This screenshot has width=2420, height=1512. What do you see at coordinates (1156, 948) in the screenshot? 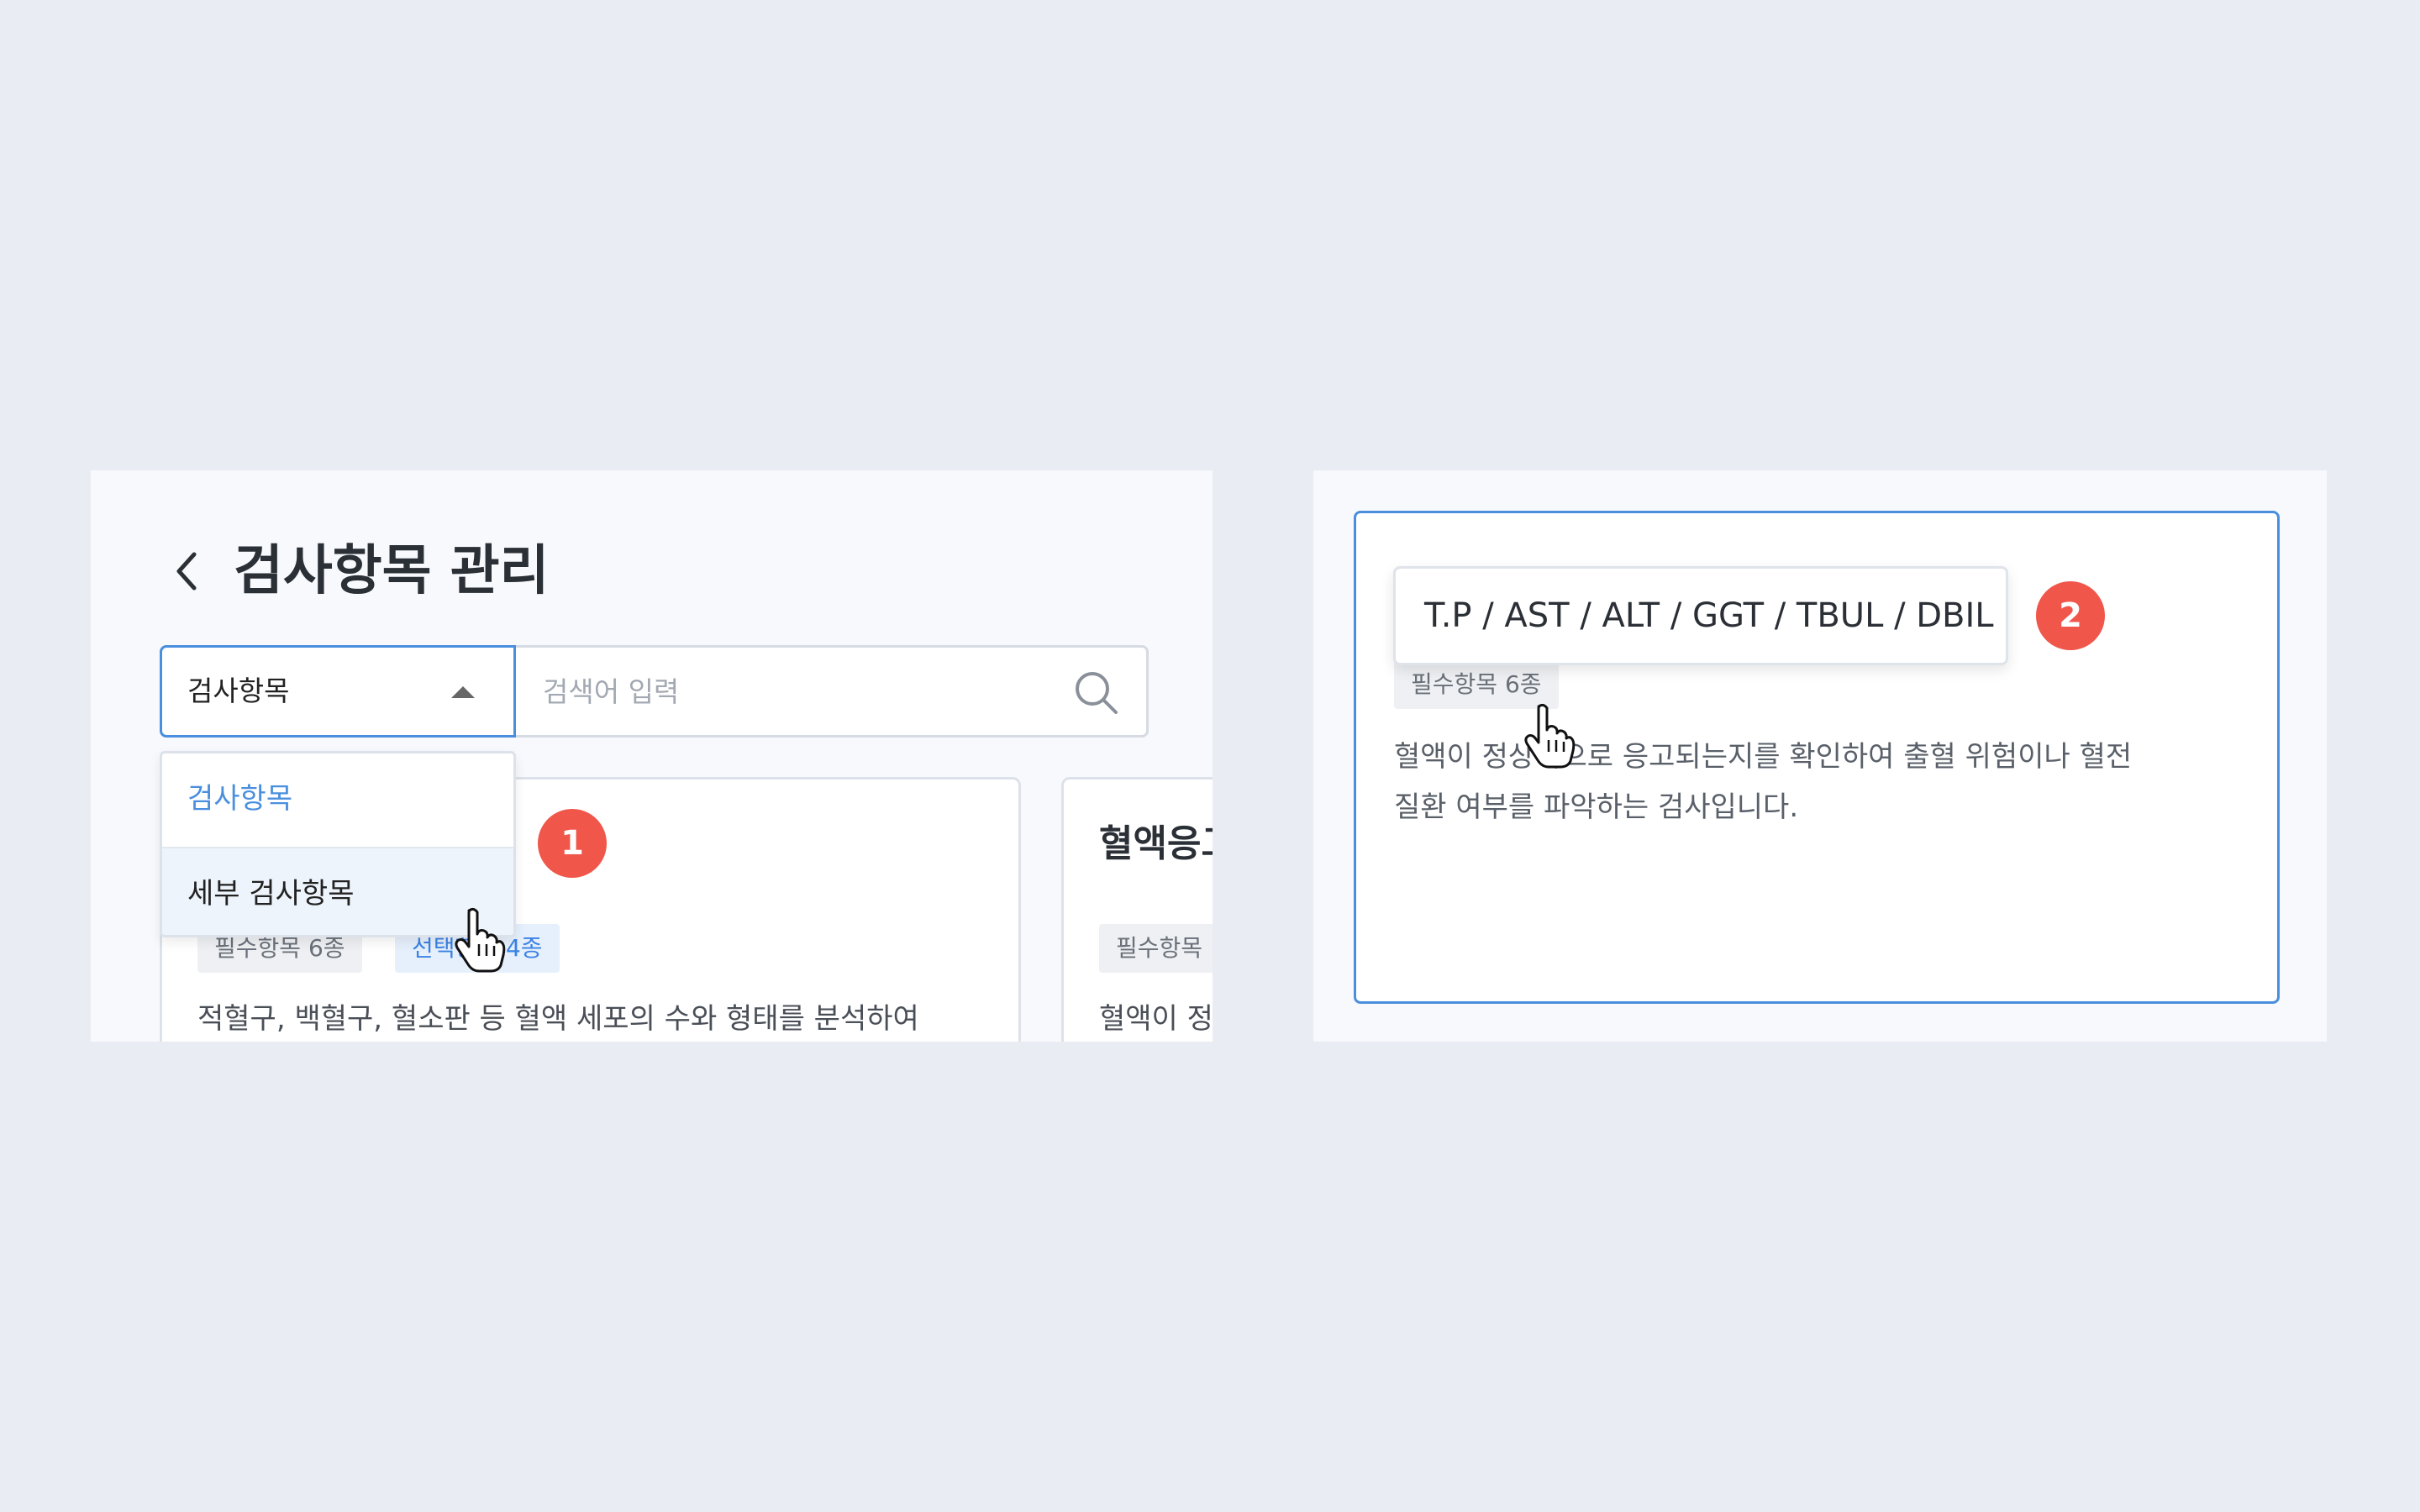
I see `required-items-tag: 필수항목` at bounding box center [1156, 948].